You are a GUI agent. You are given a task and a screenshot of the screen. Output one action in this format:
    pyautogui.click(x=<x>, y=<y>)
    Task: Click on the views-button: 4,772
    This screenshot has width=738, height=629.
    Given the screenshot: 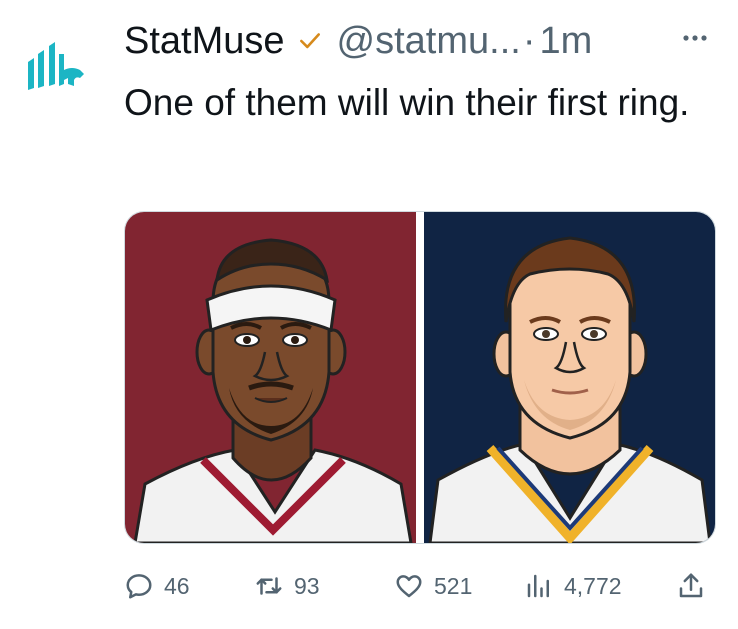 What is the action you would take?
    pyautogui.click(x=573, y=586)
    